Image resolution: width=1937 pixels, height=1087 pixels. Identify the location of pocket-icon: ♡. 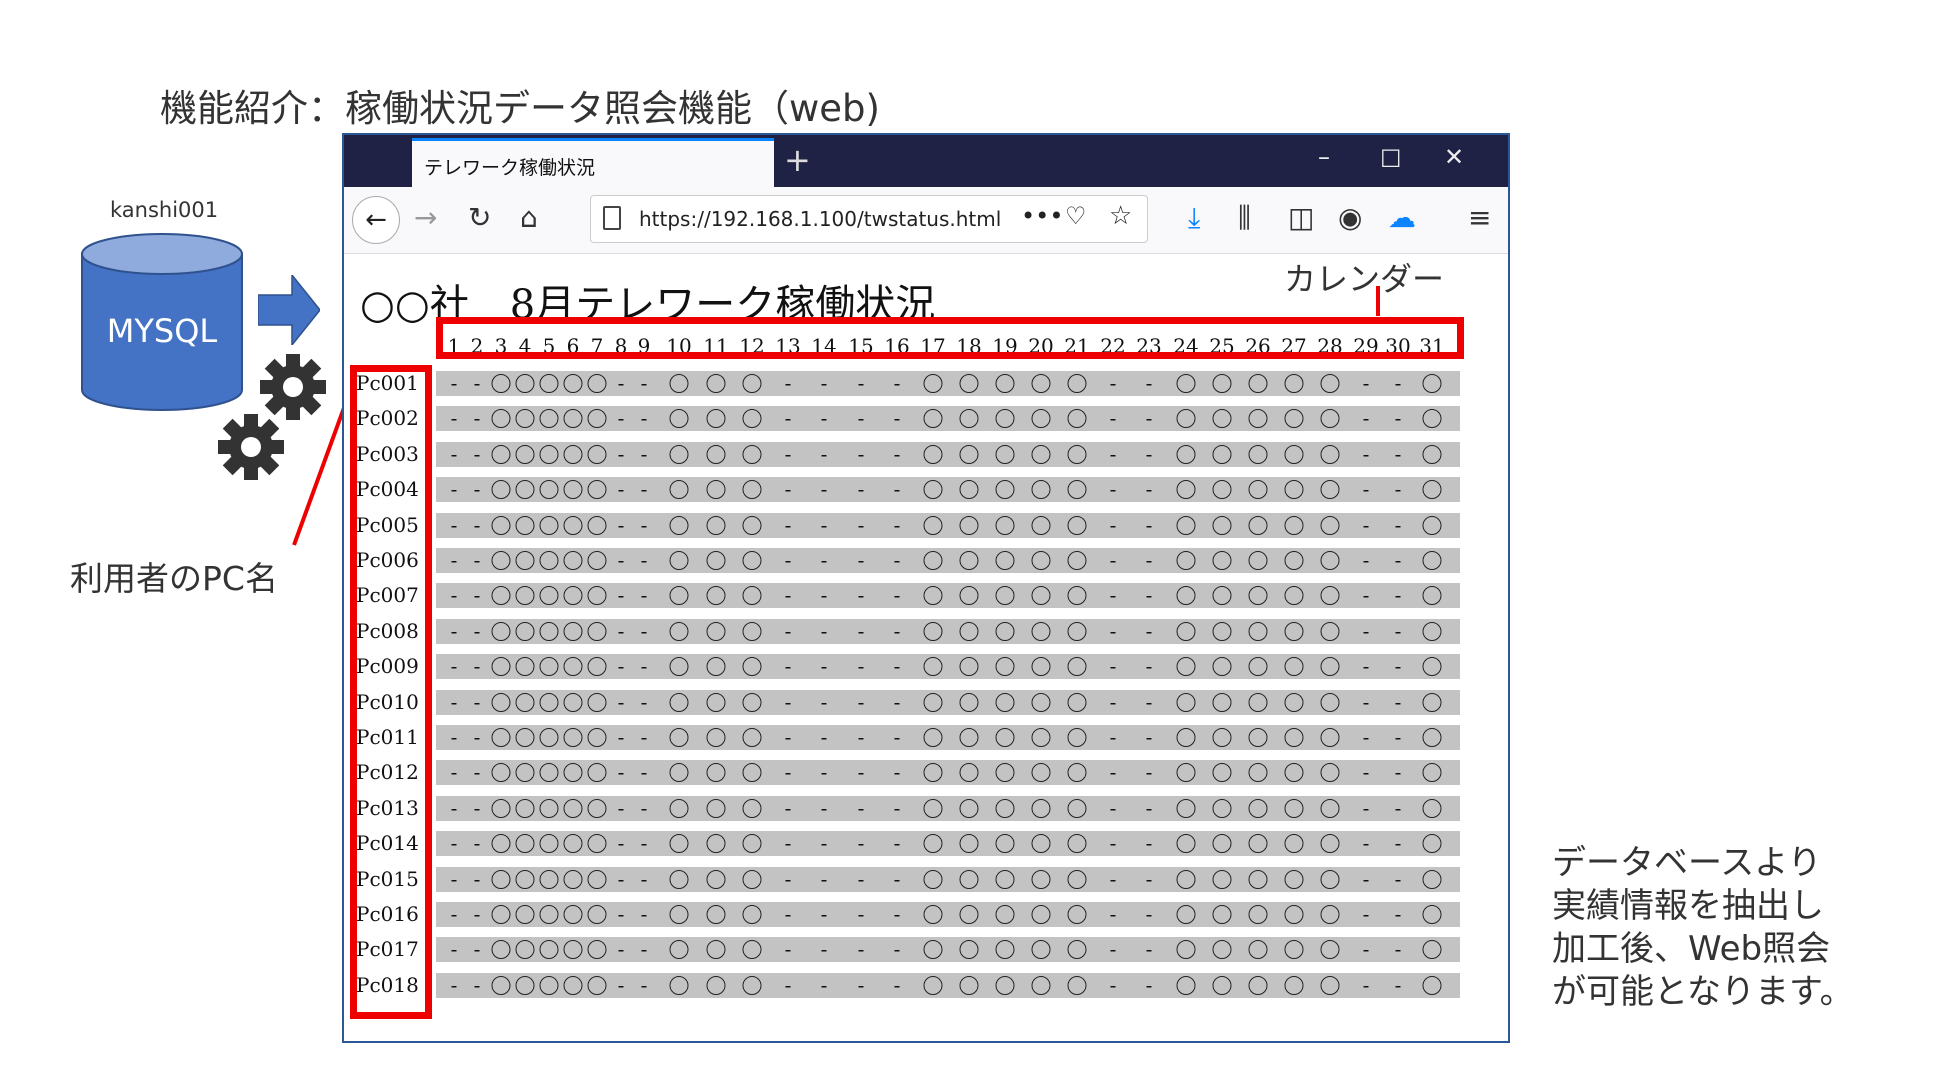
(1076, 216).